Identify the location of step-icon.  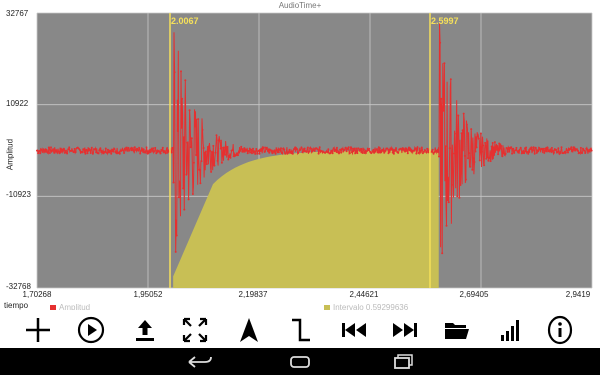
(301, 330).